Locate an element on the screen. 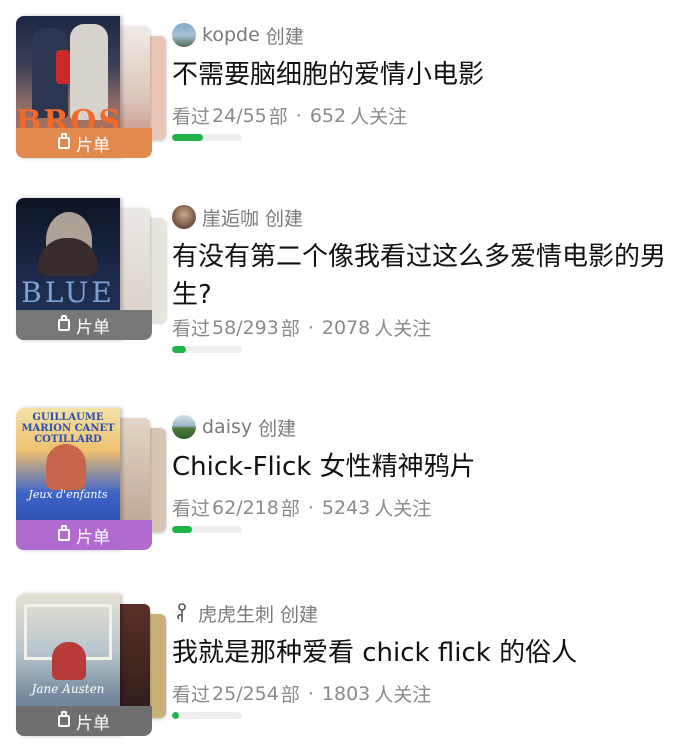 Image resolution: width=680 pixels, height=754 pixels. poster-stack: Jane Austen 片单 is located at coordinates (91, 665).